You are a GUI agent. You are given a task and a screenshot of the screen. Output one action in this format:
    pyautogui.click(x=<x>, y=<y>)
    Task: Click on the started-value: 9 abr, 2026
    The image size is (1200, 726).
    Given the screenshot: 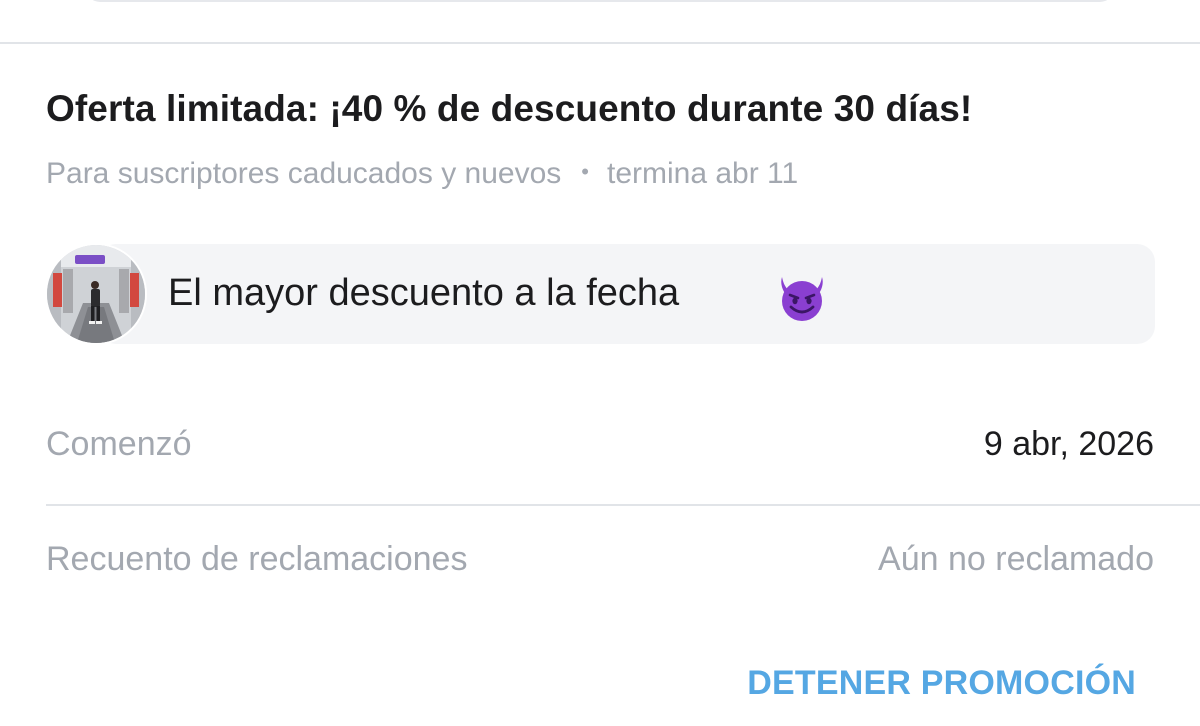 What is the action you would take?
    pyautogui.click(x=1068, y=444)
    